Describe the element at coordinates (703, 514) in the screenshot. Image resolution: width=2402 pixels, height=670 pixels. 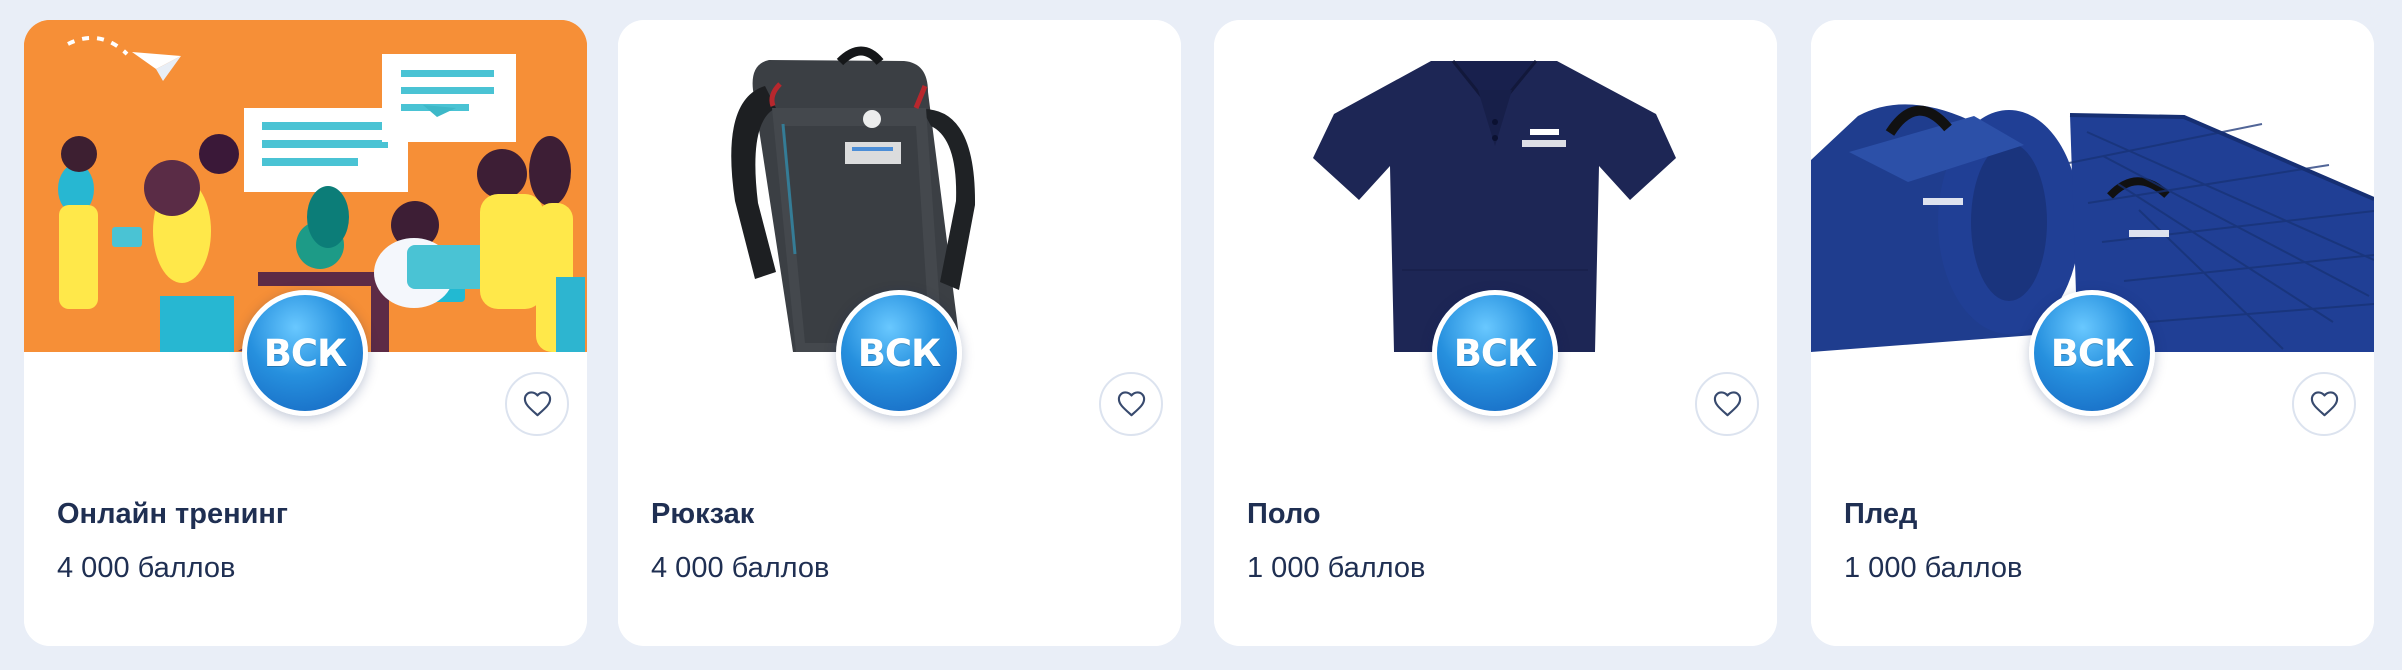
I see `product-title: Рюкзак` at that location.